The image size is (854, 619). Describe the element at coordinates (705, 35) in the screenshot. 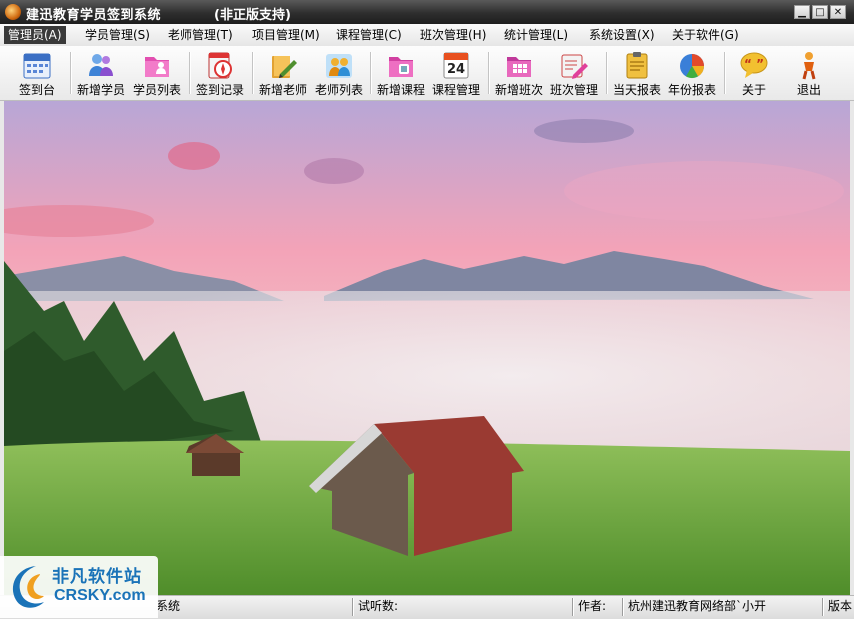

I see `menu-about-software: 关于软件(G)` at that location.